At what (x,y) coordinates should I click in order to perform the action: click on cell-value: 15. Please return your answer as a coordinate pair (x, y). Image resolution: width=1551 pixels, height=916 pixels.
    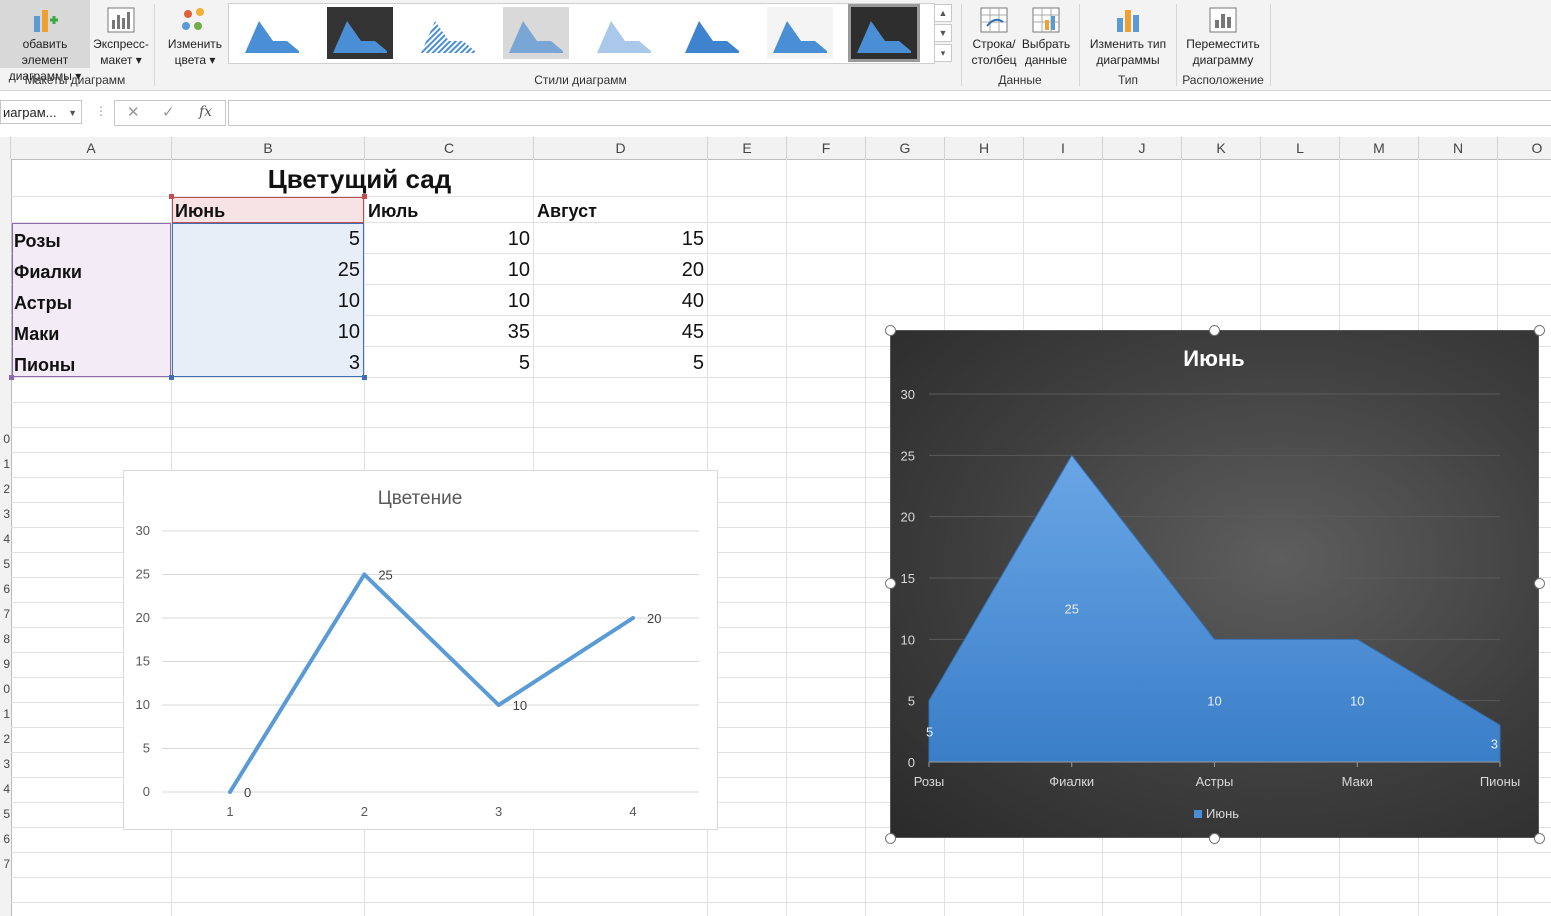
    Looking at the image, I should click on (619, 239).